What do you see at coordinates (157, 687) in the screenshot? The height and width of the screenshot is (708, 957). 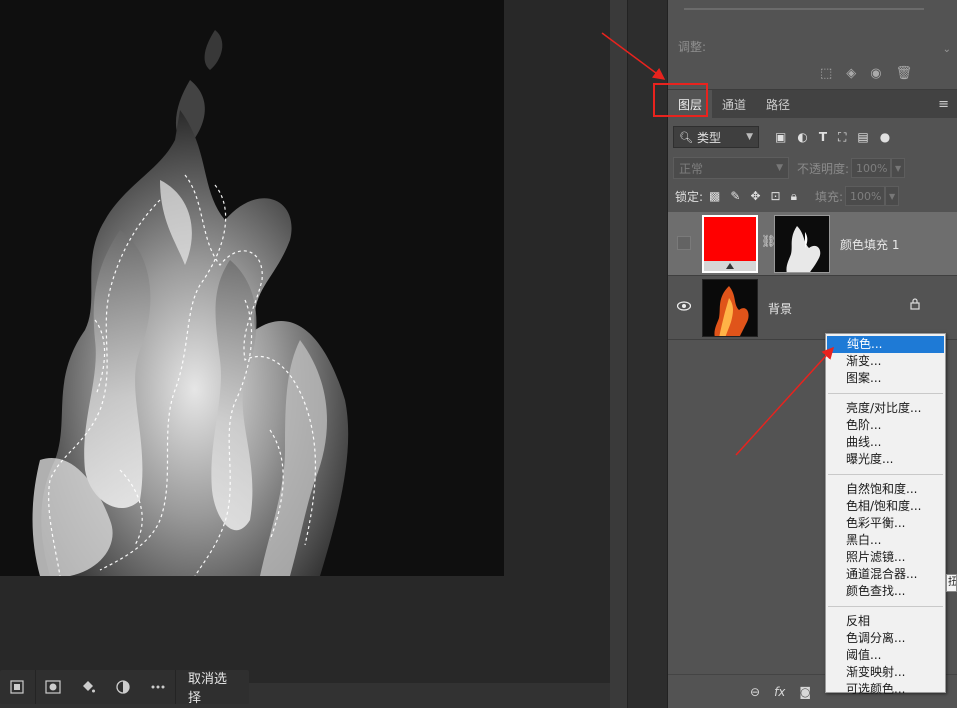 I see `more-options-icon` at bounding box center [157, 687].